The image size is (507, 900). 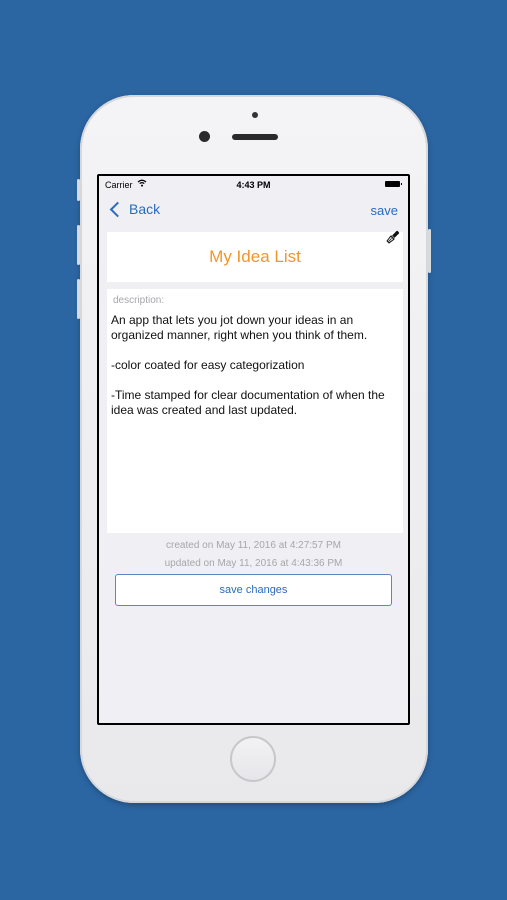 What do you see at coordinates (253, 759) in the screenshot?
I see `home-button` at bounding box center [253, 759].